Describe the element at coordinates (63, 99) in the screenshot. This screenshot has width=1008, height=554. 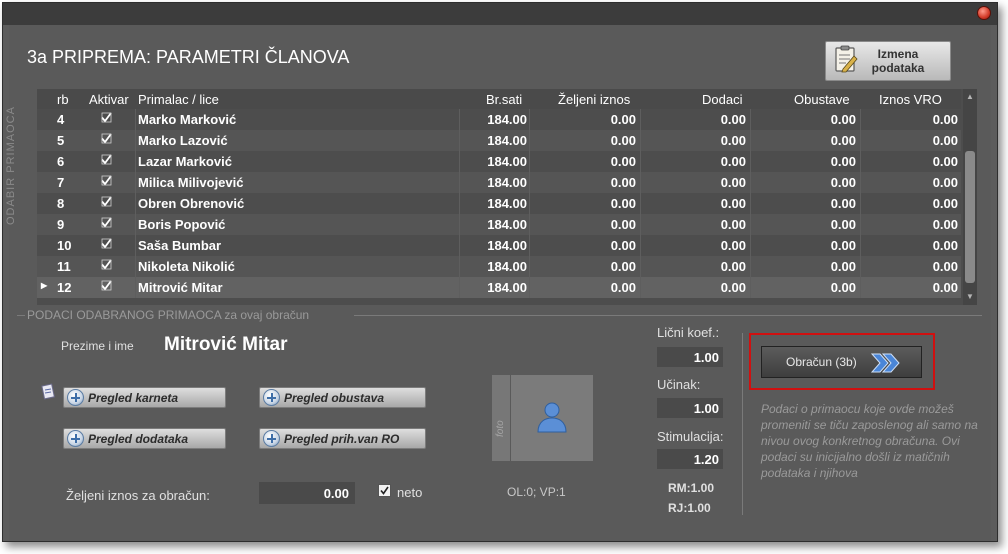
I see `col-header-rb: rb` at that location.